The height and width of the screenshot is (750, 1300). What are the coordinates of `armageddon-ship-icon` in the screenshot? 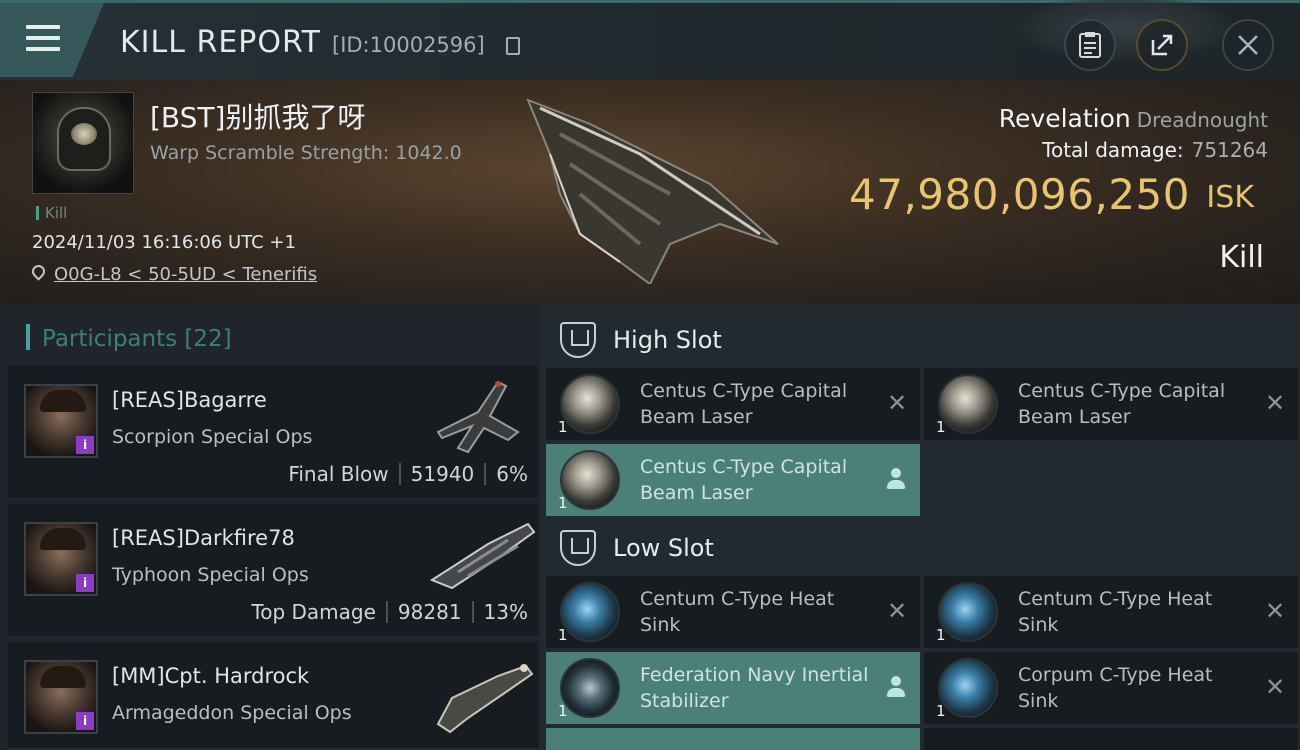 It's located at (485, 699).